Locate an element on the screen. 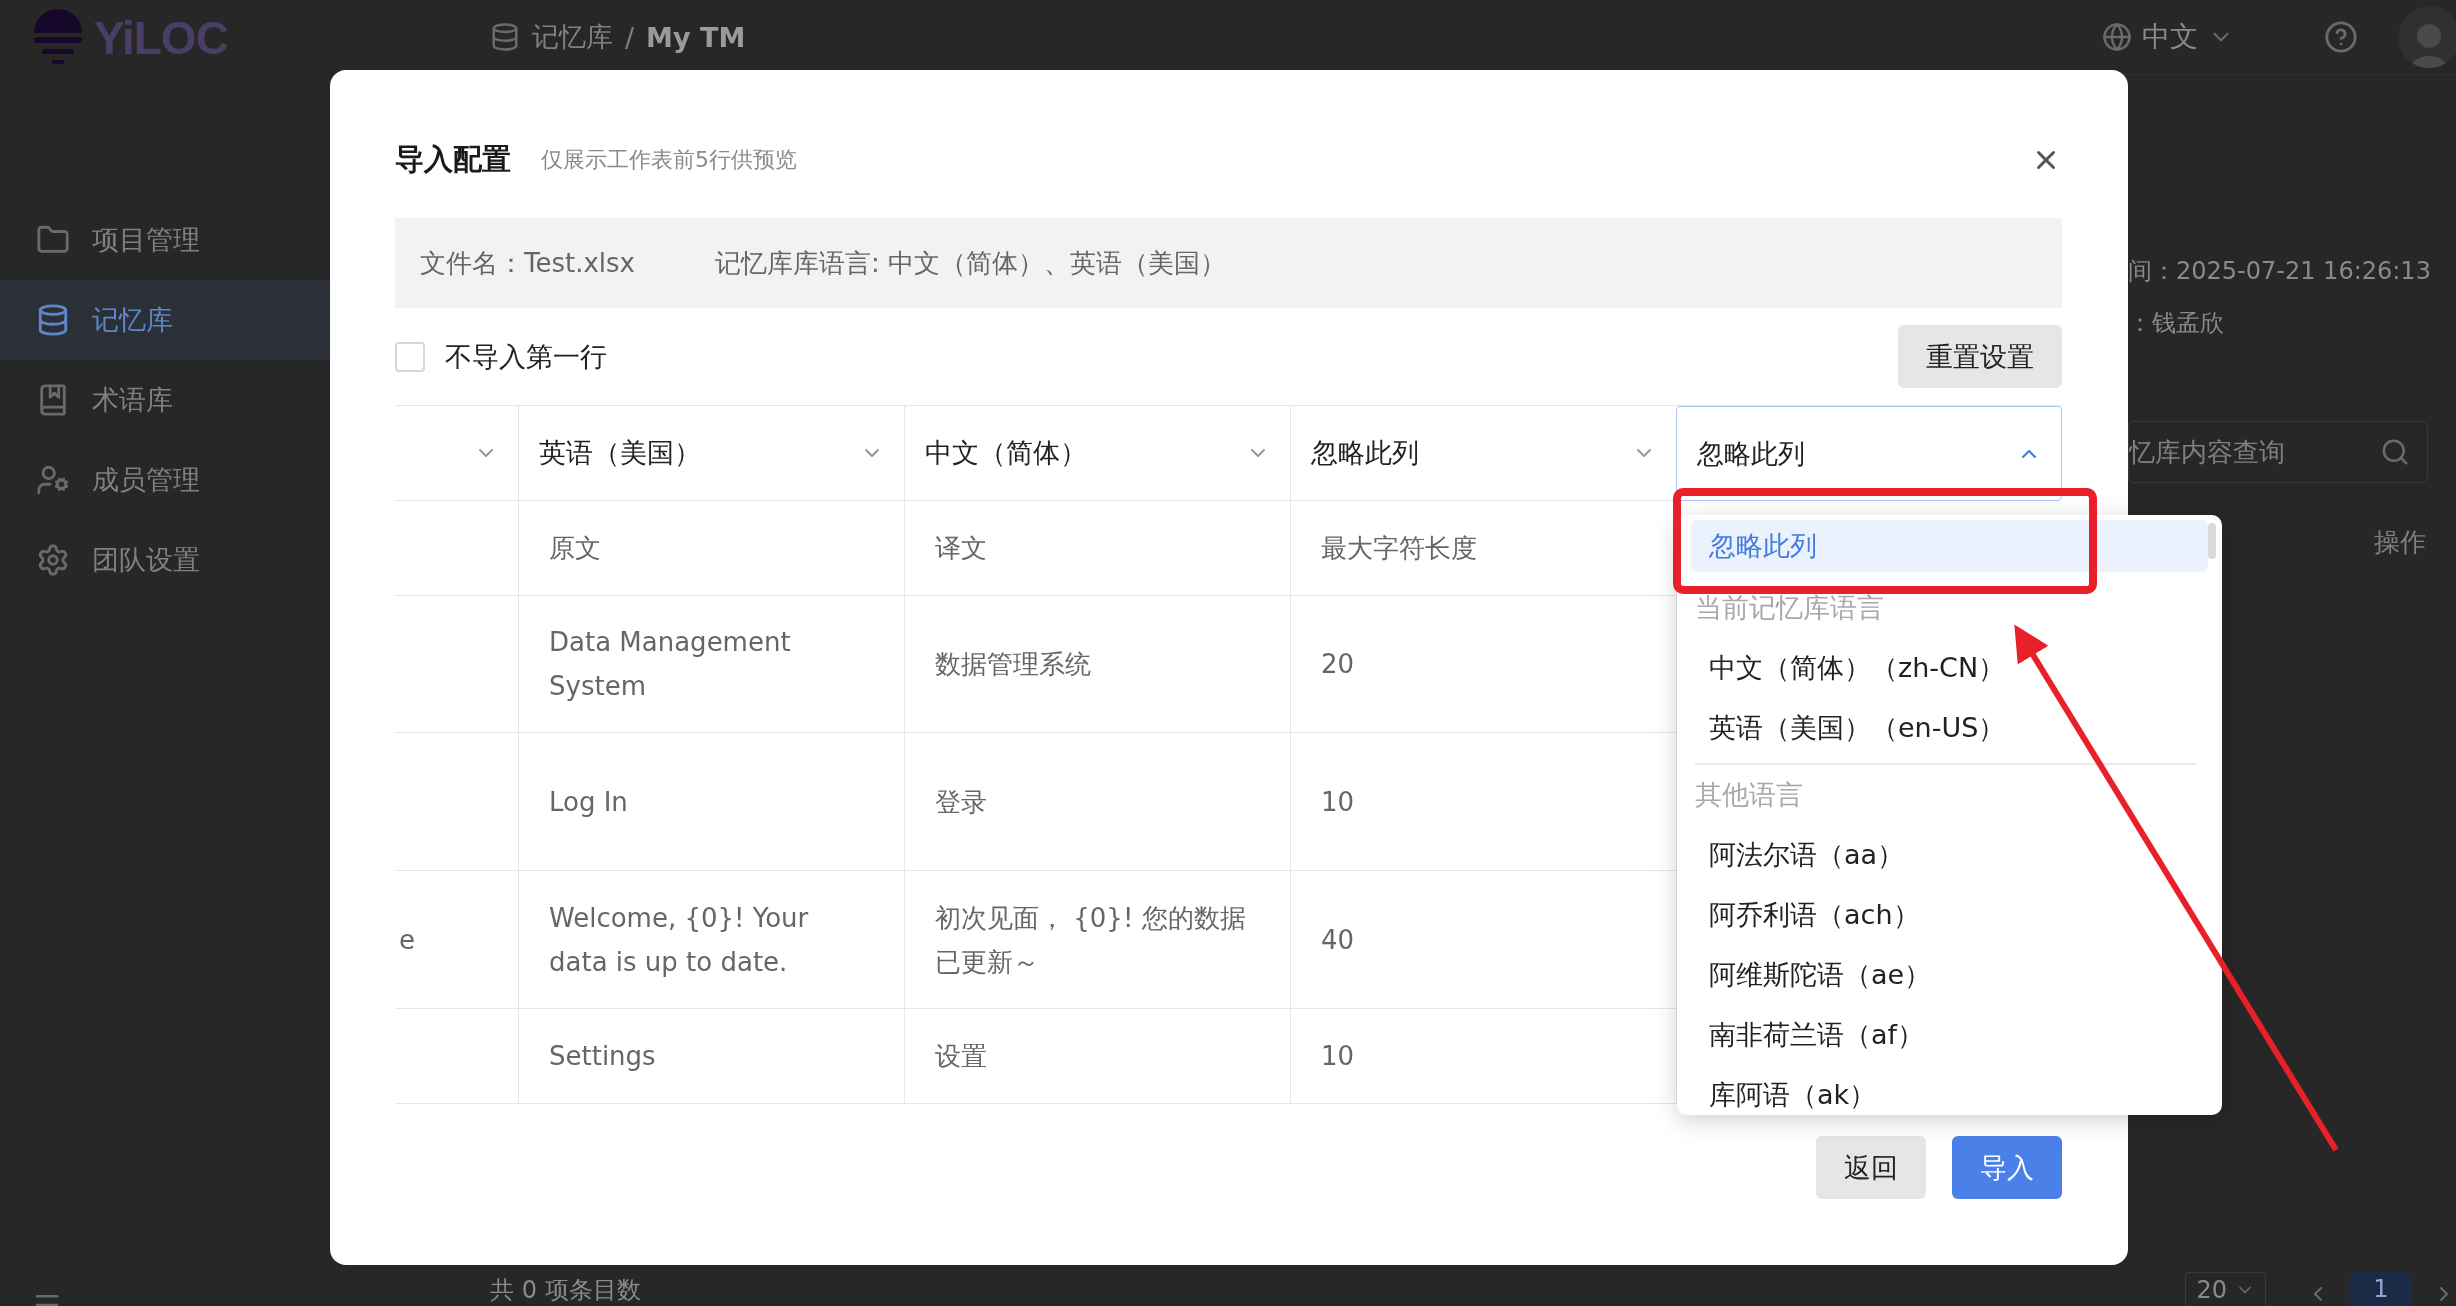 The image size is (2456, 1306). total-count-text: 共 0 项条目数 is located at coordinates (565, 1290).